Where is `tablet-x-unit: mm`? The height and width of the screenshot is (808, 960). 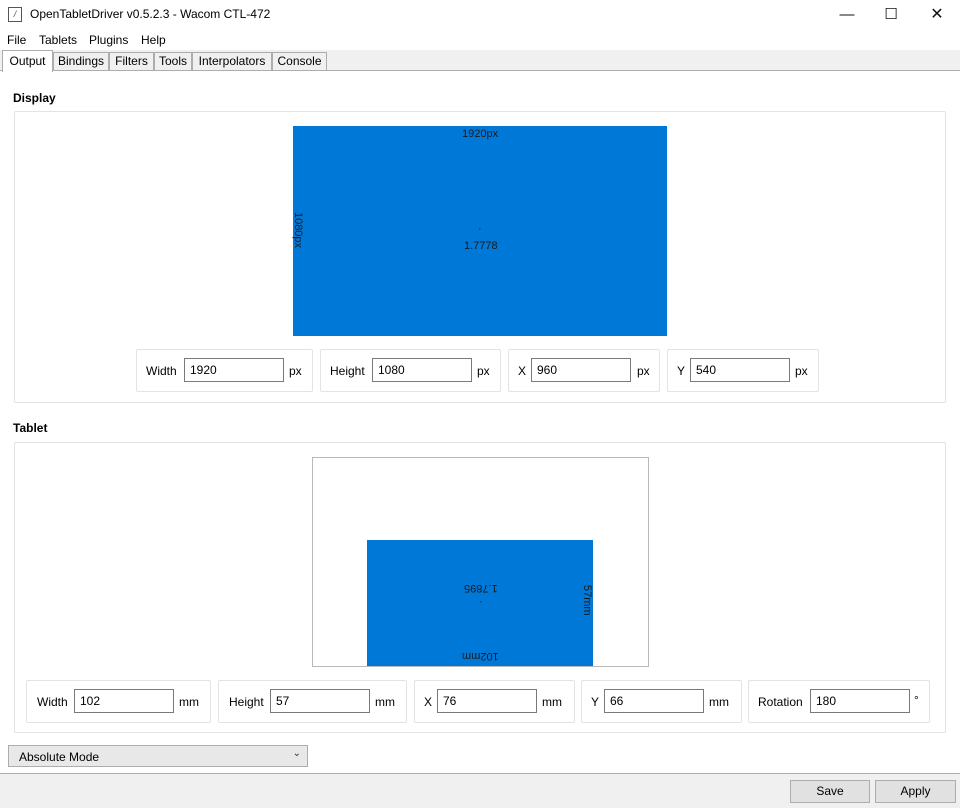 tablet-x-unit: mm is located at coordinates (552, 702).